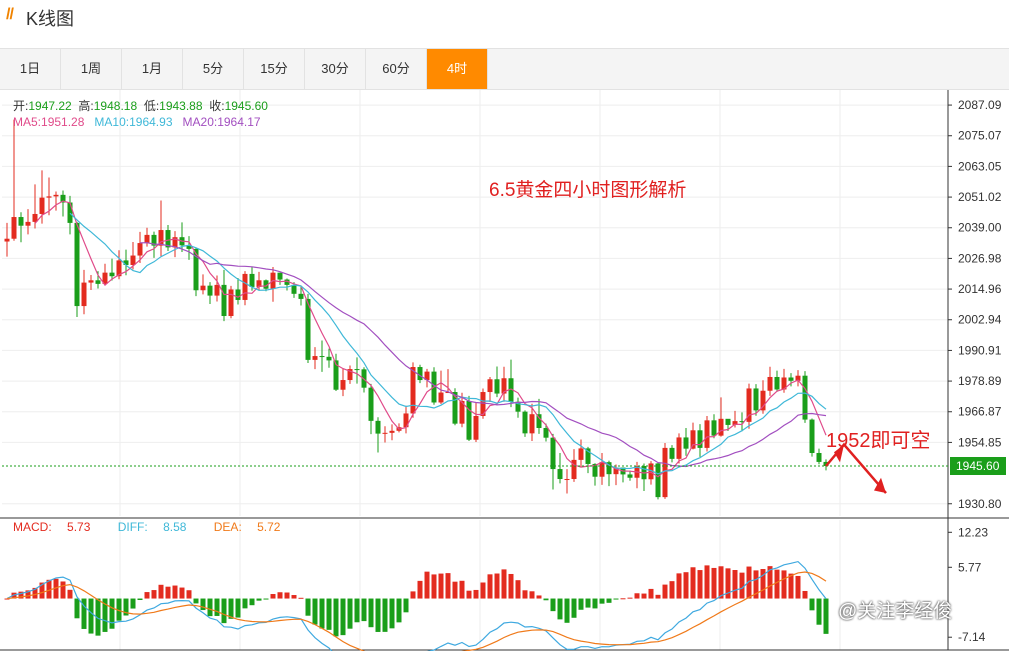 The height and width of the screenshot is (651, 1009). I want to click on tab-60min: 60分, so click(396, 69).